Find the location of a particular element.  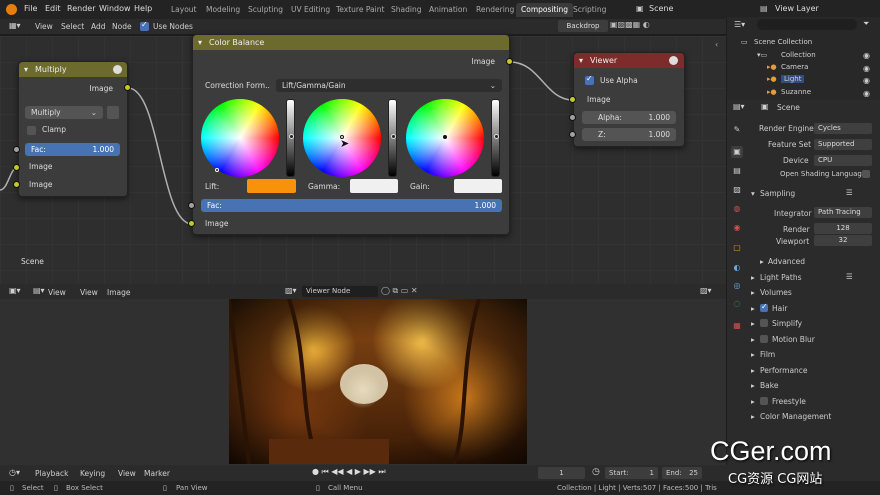

performance-panel: Performance is located at coordinates (784, 370).